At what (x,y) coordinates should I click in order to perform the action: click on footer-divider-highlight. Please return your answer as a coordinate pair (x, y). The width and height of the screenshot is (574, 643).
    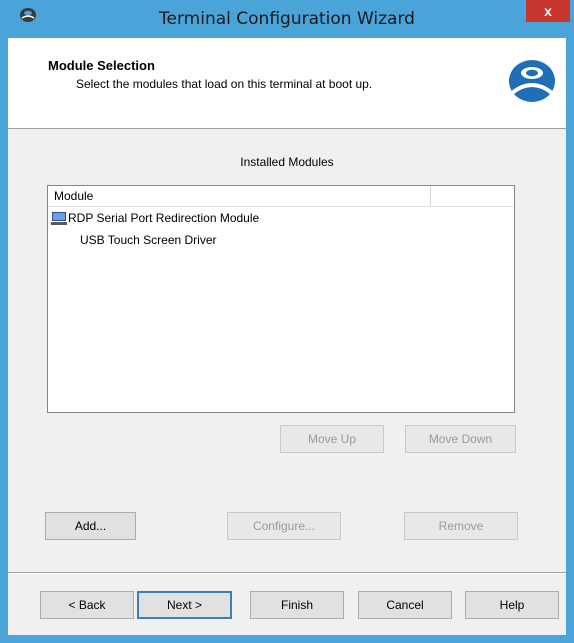
    Looking at the image, I should click on (287, 573).